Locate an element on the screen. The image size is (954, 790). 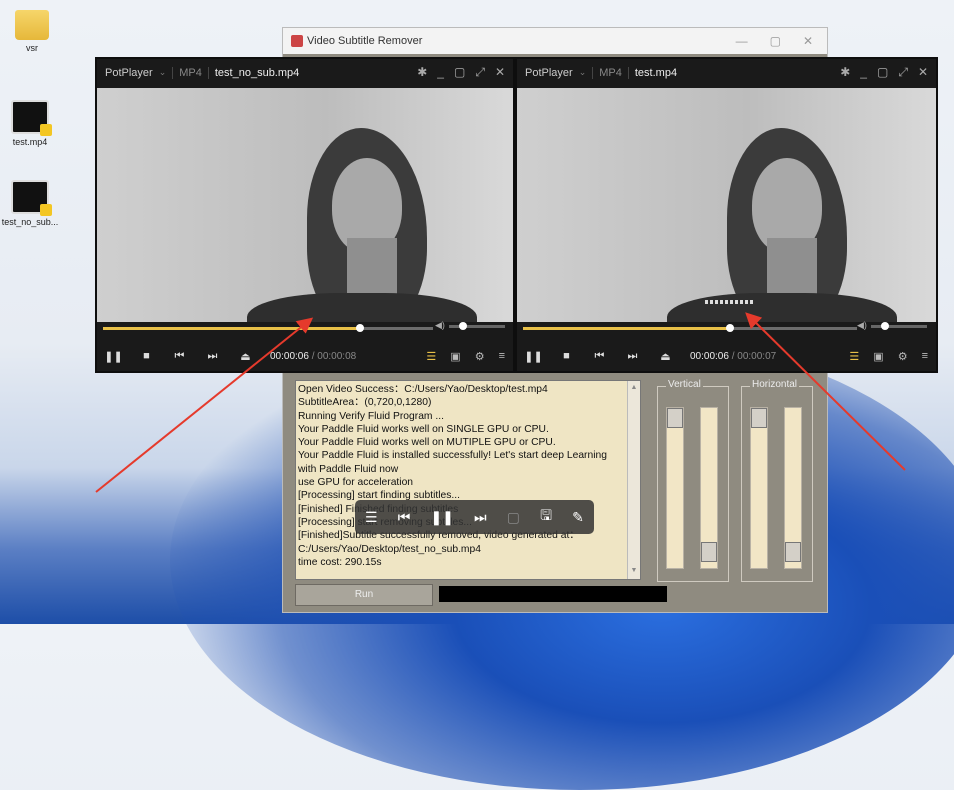
desktop-icon-label: test.mp4 is located at coordinates (30, 142).